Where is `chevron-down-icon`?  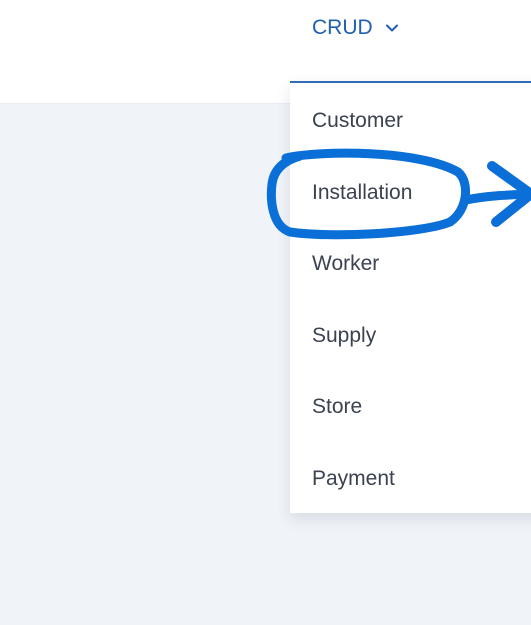 chevron-down-icon is located at coordinates (391, 28).